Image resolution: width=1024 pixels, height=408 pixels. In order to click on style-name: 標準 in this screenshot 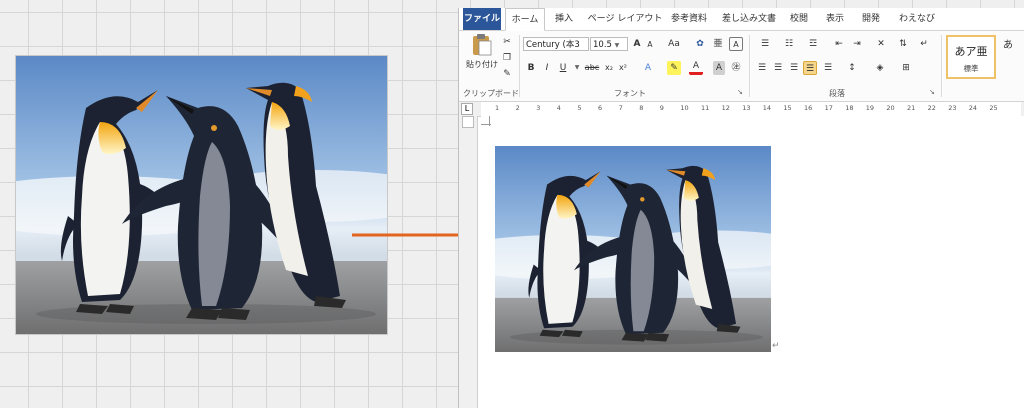, I will do `click(971, 68)`.